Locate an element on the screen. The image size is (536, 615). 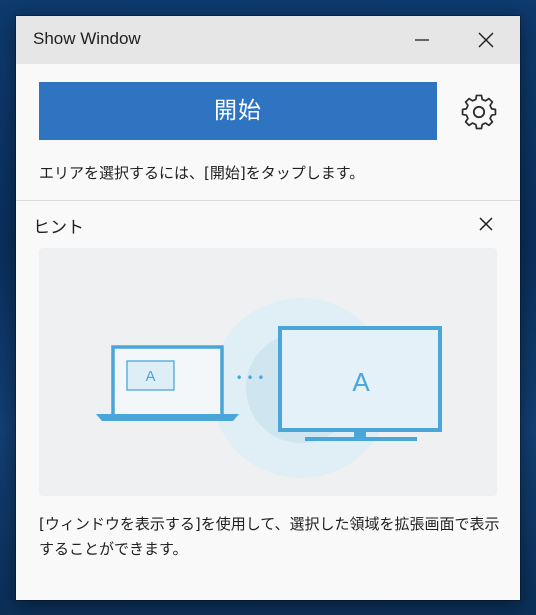
minimize-button is located at coordinates (422, 40).